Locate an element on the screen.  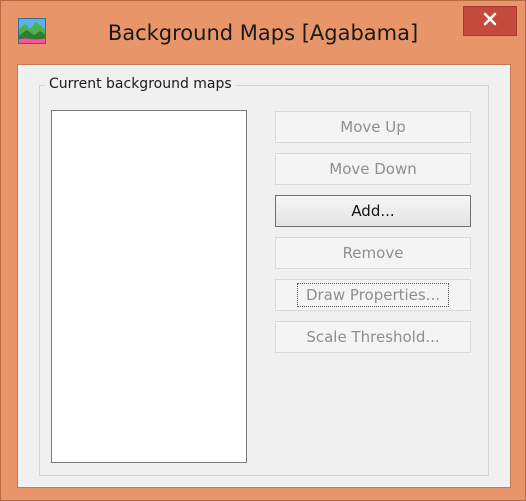
title-bar: Background Maps [Agabama] is located at coordinates (263, 33).